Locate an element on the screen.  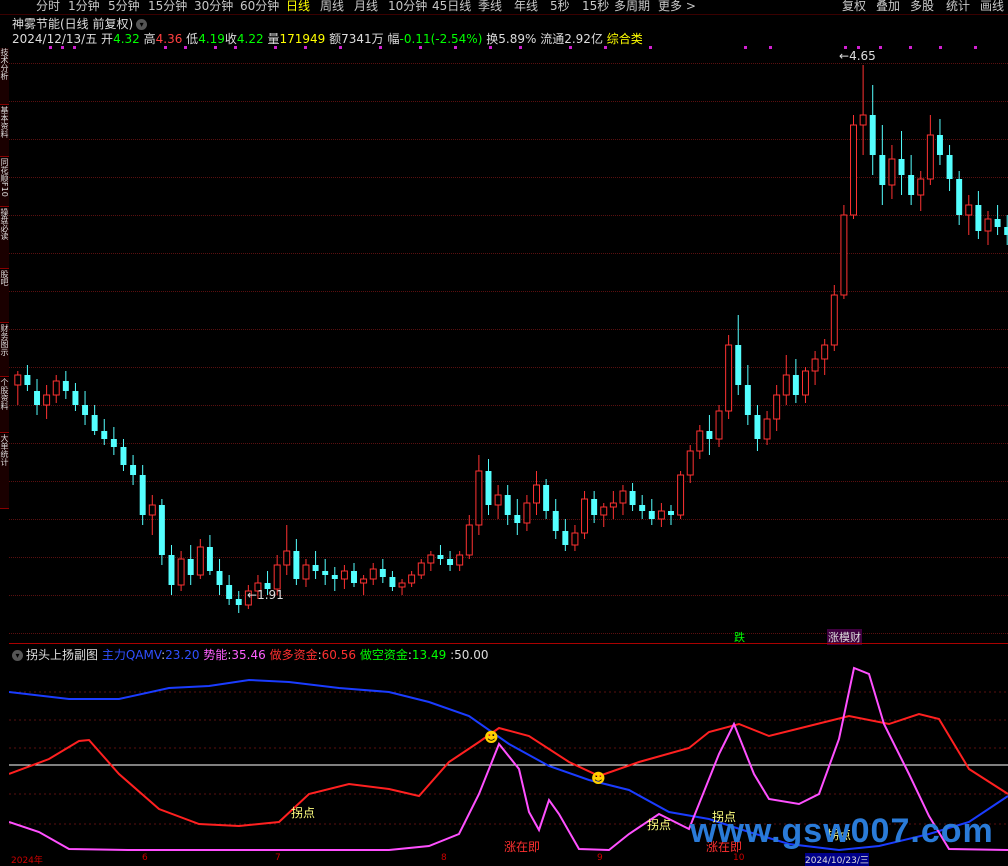
industry-category: 综合类 is located at coordinates (625, 39).